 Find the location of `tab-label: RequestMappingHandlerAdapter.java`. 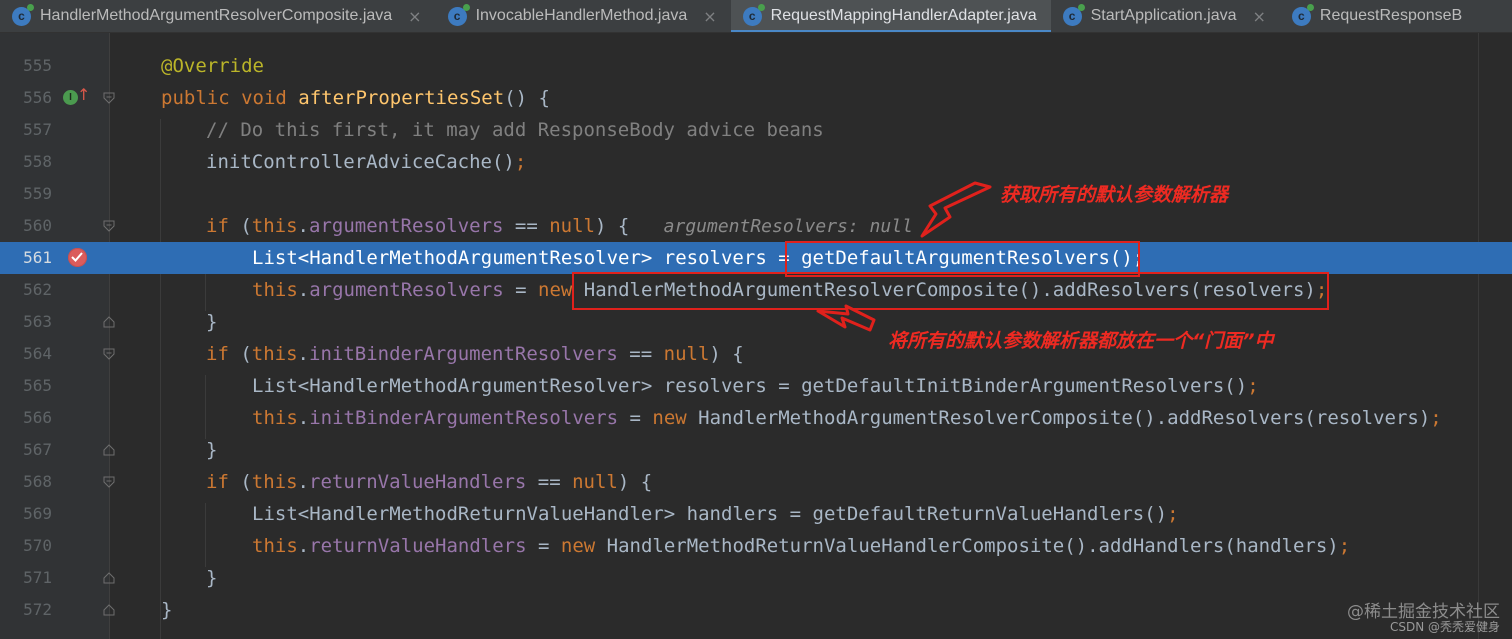

tab-label: RequestMappingHandlerAdapter.java is located at coordinates (903, 15).